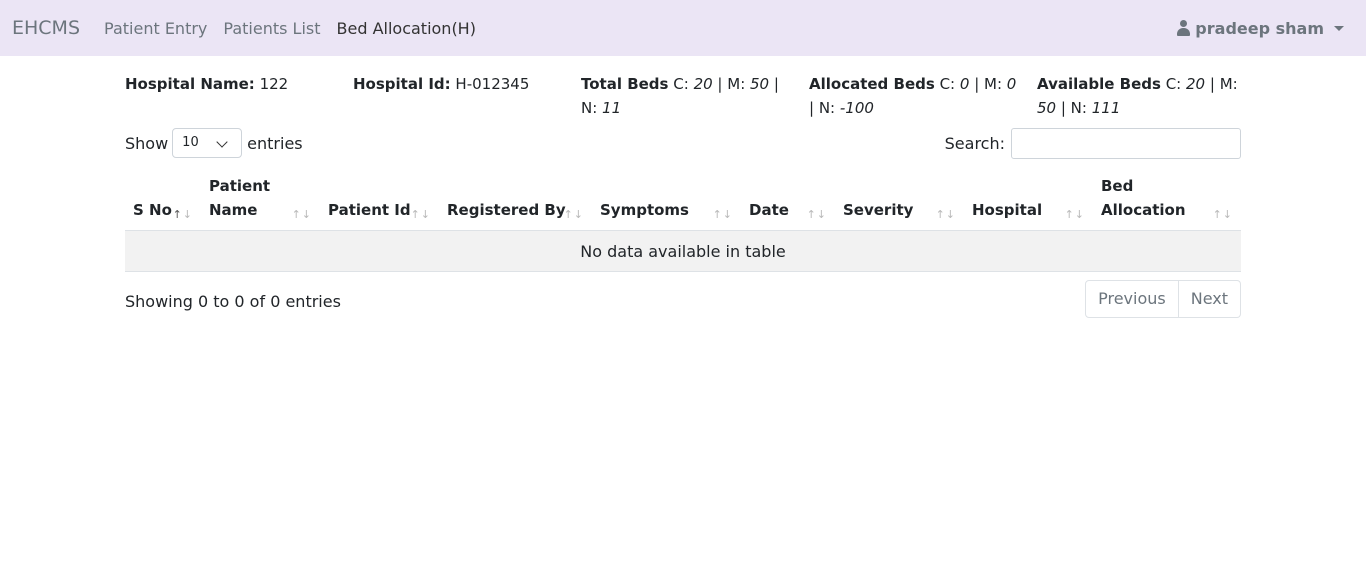 Image resolution: width=1366 pixels, height=573 pixels. I want to click on next-button: Next, so click(1209, 299).